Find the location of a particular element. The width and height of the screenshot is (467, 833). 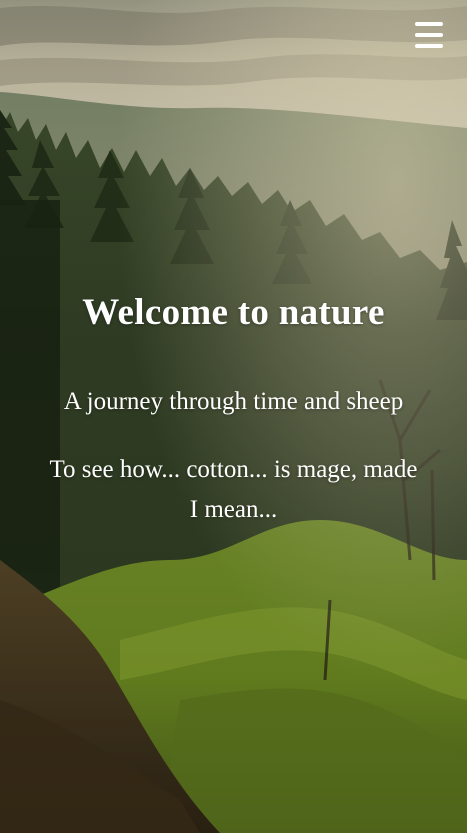

hero-paragraph-journey: A journey through time and sheep is located at coordinates (233, 401).